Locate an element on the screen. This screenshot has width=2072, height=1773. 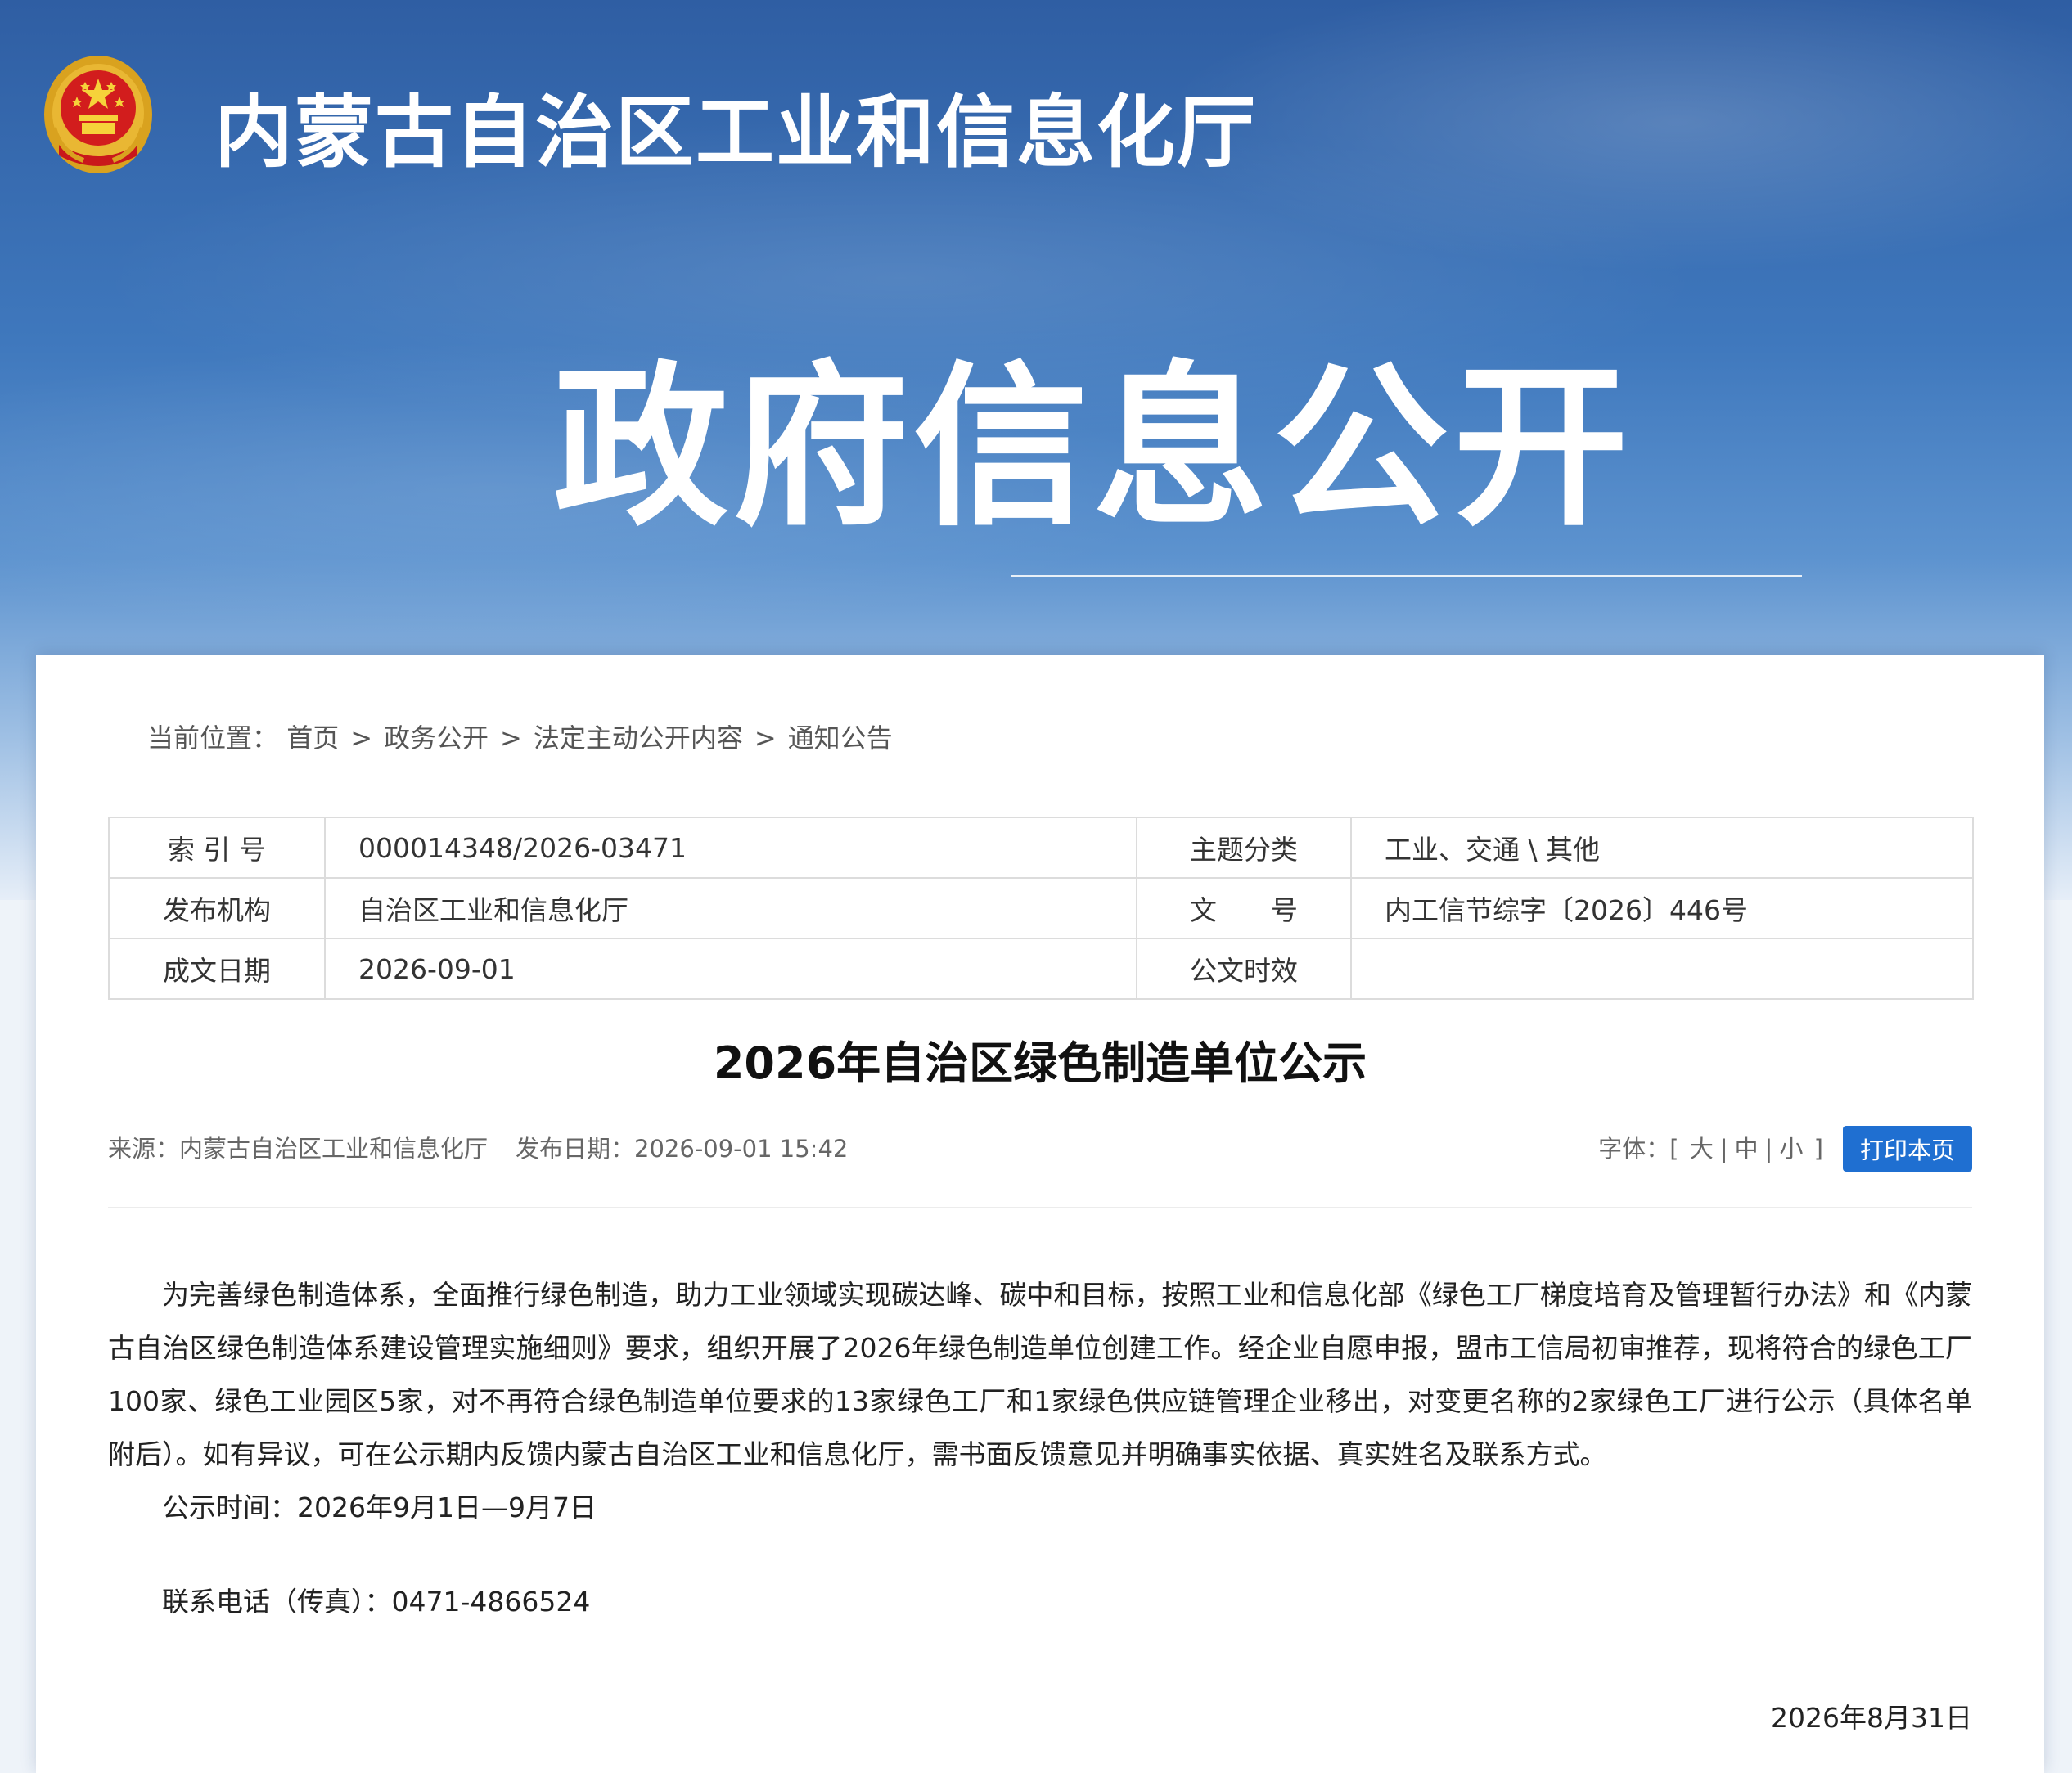
font-size-label: 字体：[ is located at coordinates (1638, 1149).